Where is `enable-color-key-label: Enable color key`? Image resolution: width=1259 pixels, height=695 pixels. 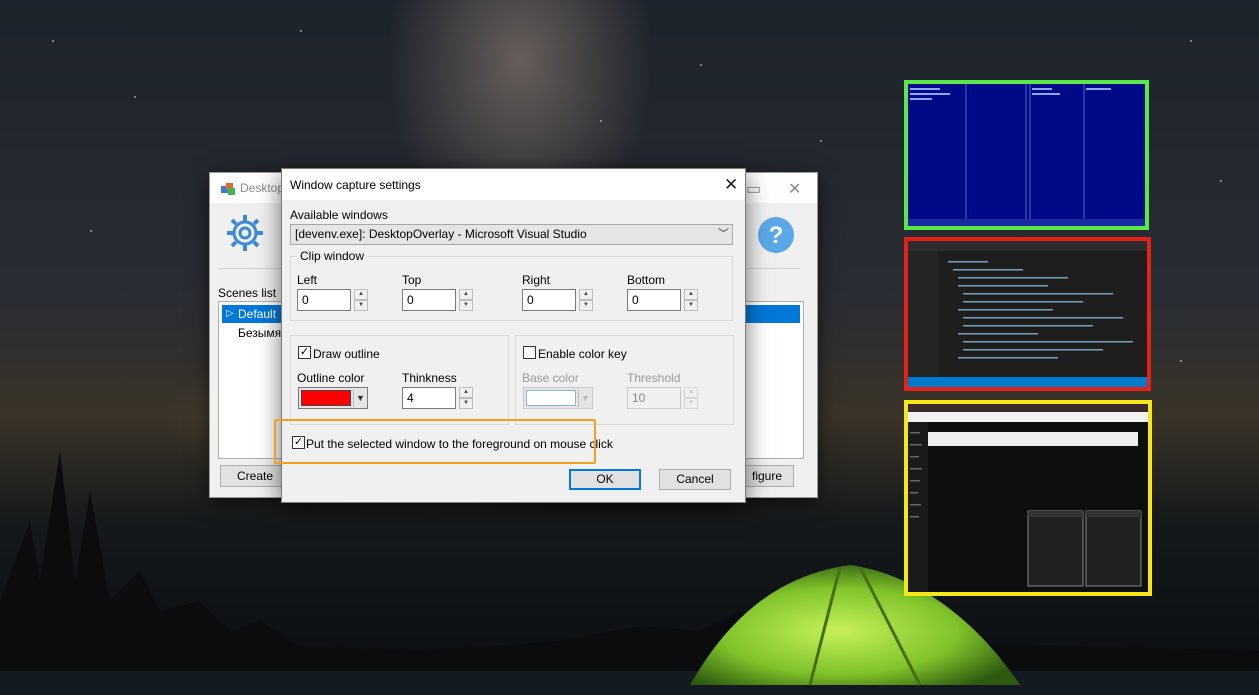 enable-color-key-label: Enable color key is located at coordinates (582, 354).